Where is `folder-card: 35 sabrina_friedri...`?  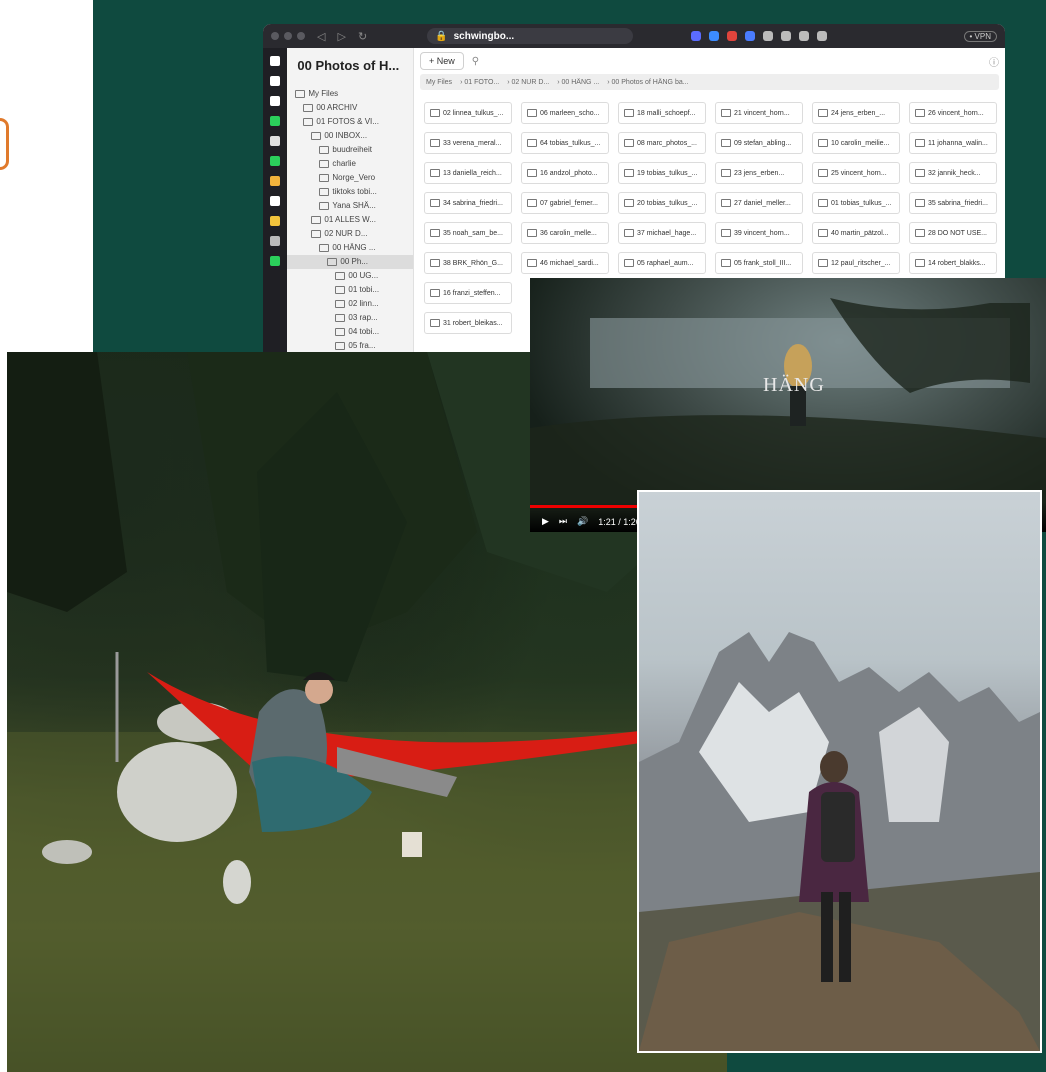
folder-card: 35 sabrina_friedri... is located at coordinates (953, 203).